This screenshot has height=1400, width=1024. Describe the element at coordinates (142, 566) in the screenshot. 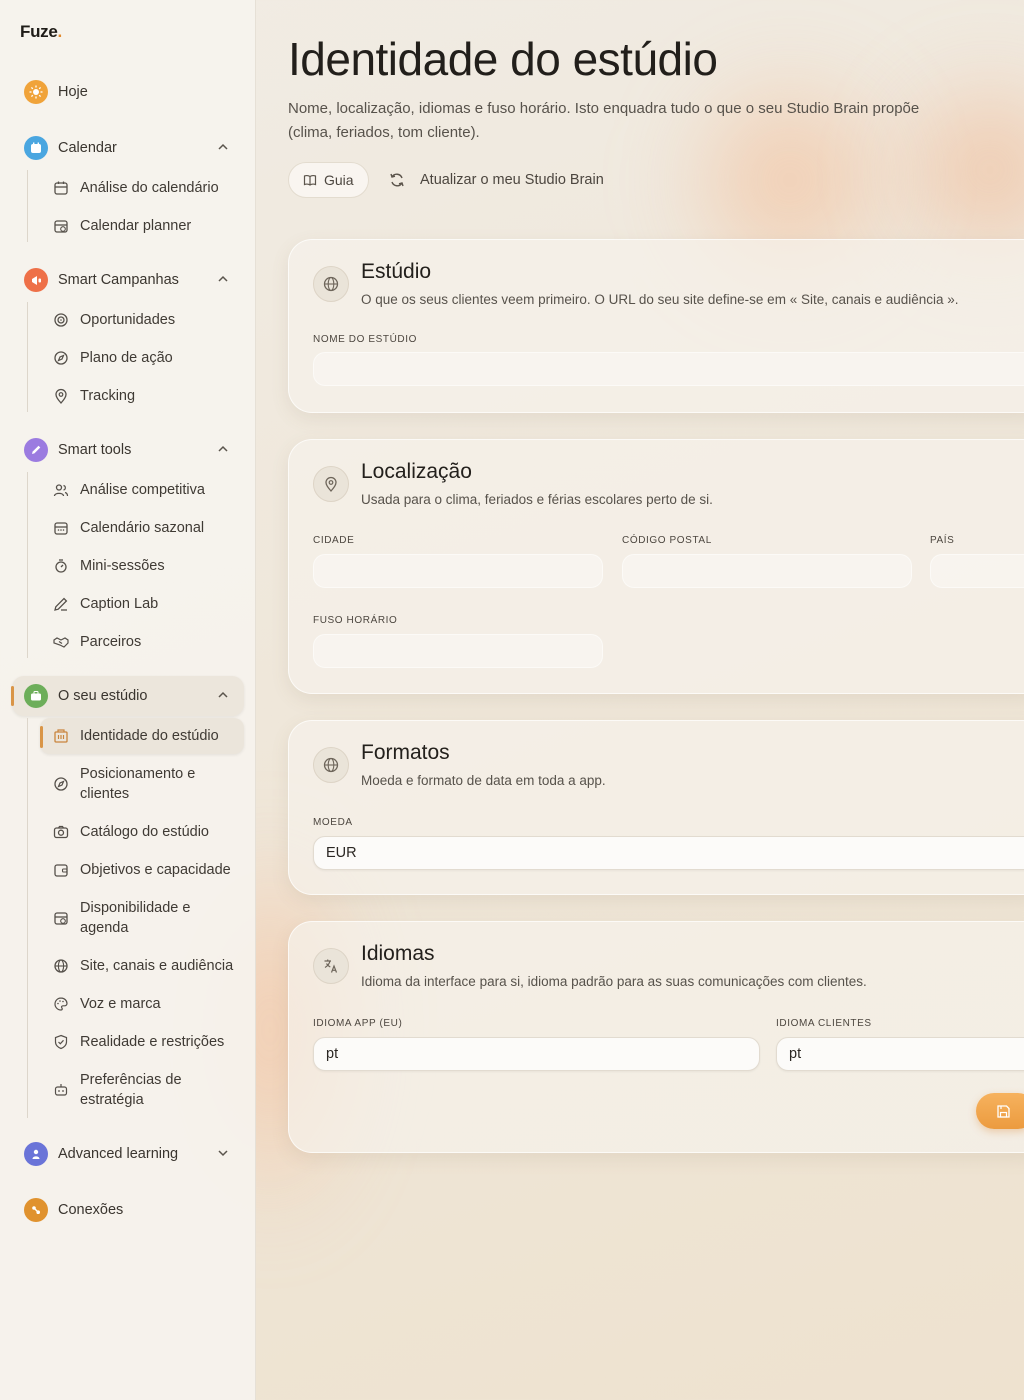

I see `sidebar-subitem-mini-sessoes: Mini-sessões` at that location.